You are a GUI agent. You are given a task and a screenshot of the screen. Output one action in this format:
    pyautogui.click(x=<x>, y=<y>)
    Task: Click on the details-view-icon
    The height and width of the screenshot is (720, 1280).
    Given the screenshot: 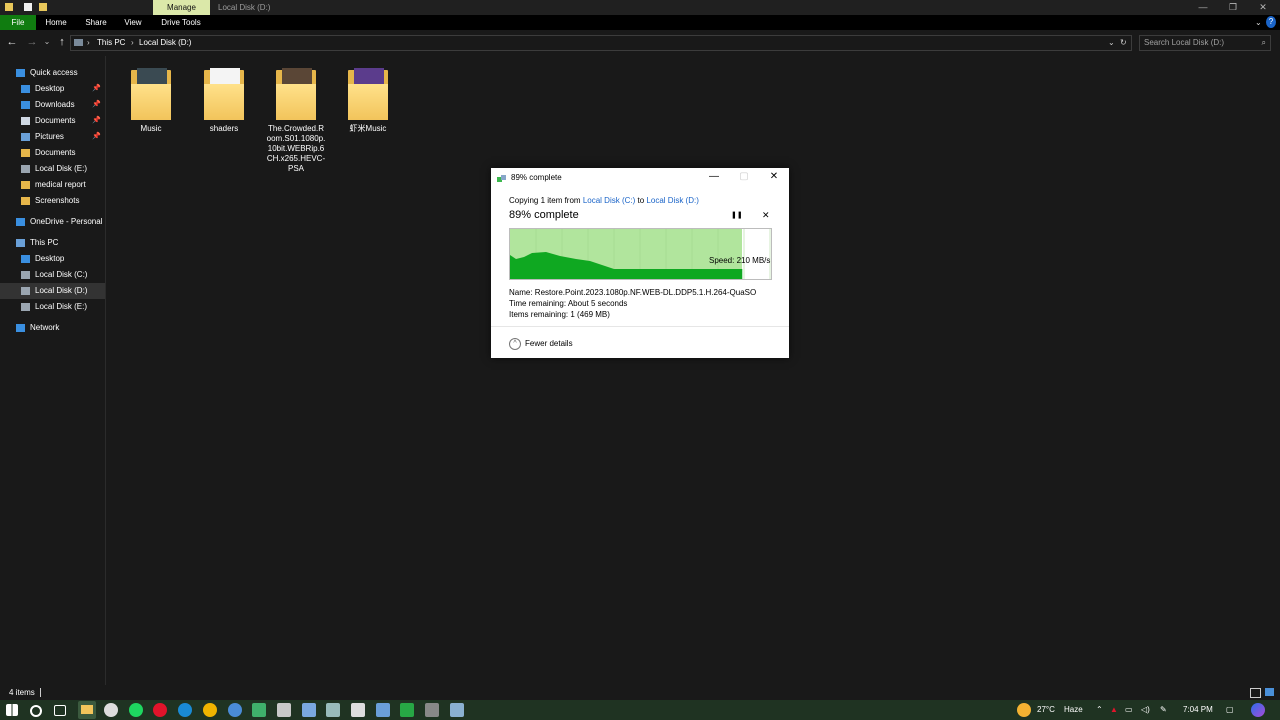 What is the action you would take?
    pyautogui.click(x=1255, y=693)
    